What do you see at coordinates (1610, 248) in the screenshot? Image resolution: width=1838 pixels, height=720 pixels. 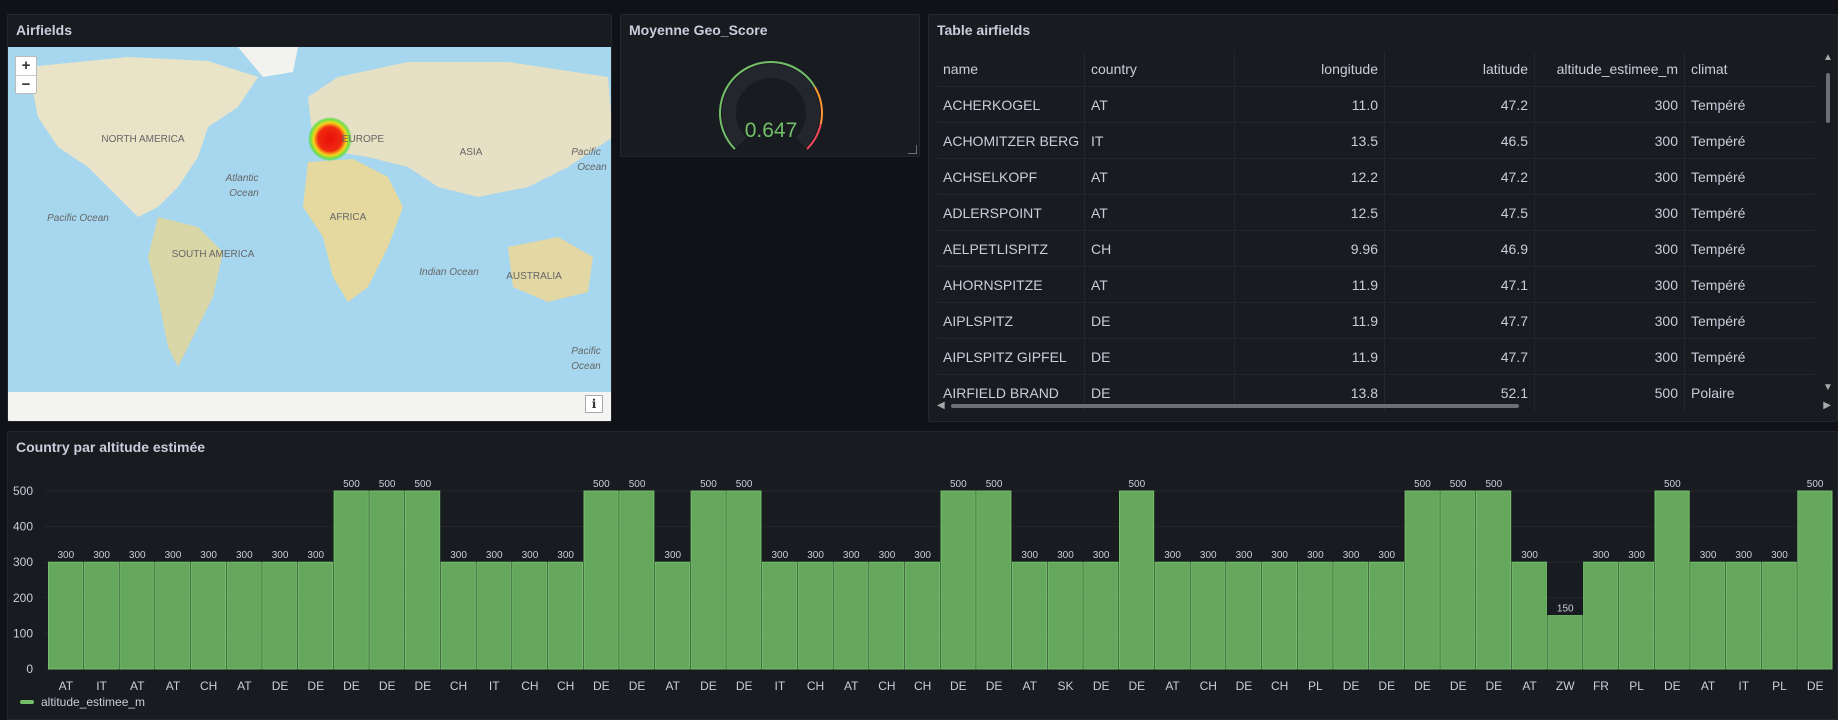 I see `cell-altitude: 300` at bounding box center [1610, 248].